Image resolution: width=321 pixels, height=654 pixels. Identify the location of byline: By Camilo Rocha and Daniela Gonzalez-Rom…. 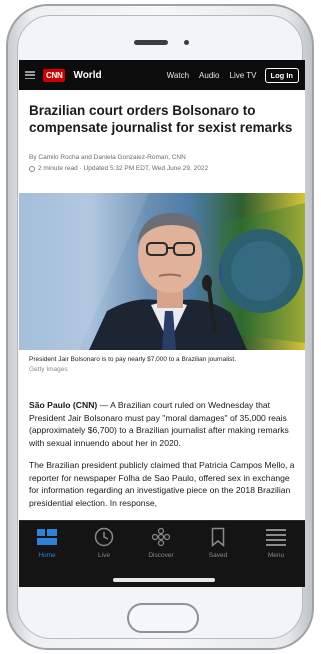
(107, 157).